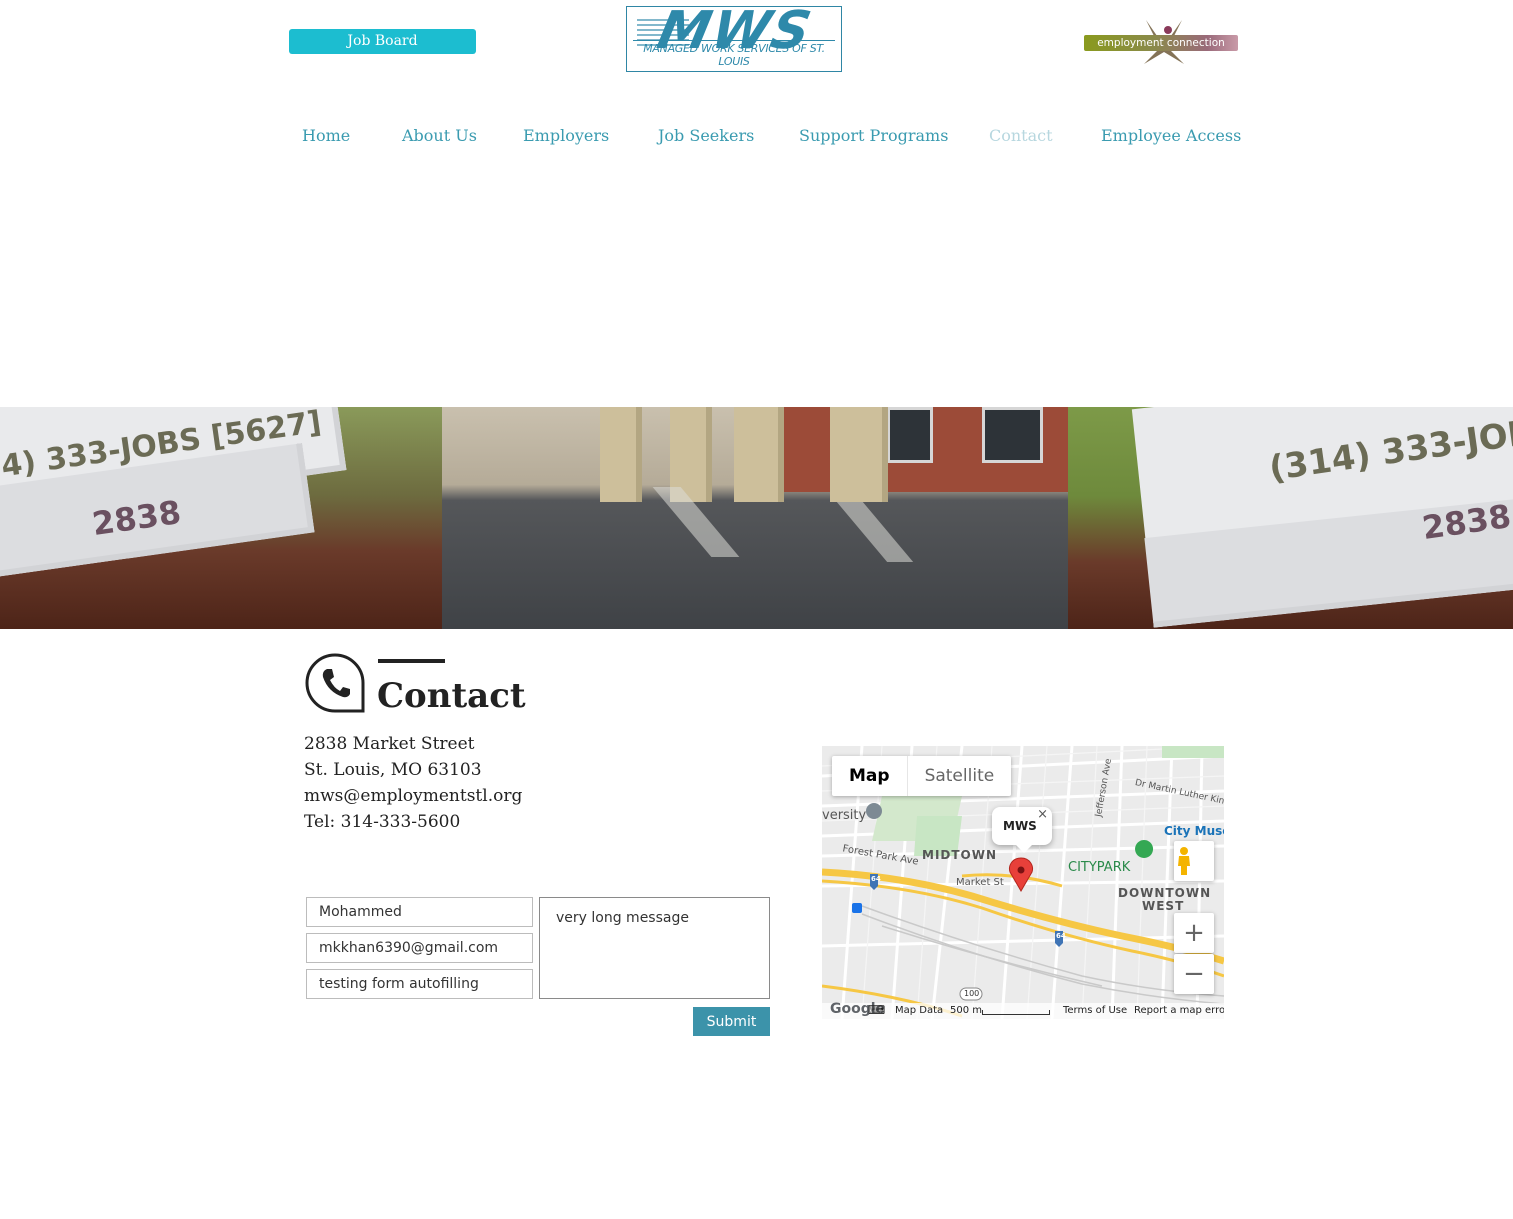 This screenshot has height=1219, width=1513. I want to click on map-type-toggle: Map Satellite, so click(922, 776).